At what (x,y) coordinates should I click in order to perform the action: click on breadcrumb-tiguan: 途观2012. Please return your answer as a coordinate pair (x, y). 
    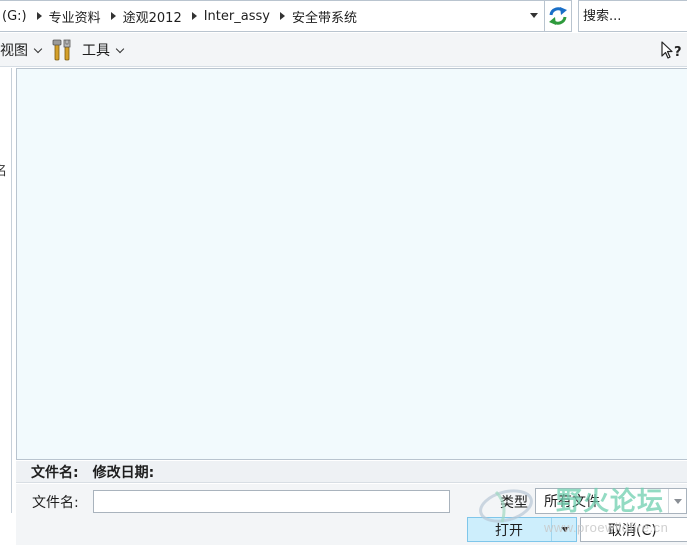
    Looking at the image, I should click on (159, 16).